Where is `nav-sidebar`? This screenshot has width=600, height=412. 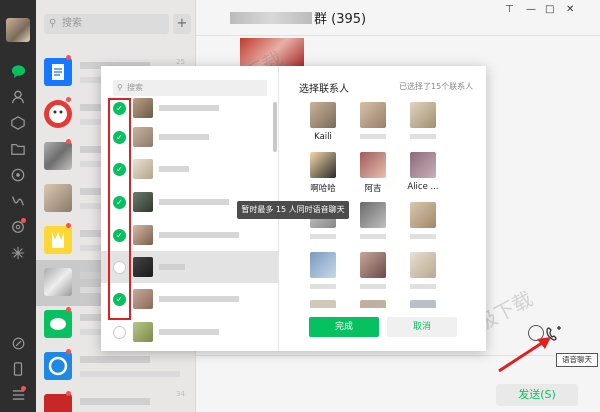 nav-sidebar is located at coordinates (18, 206).